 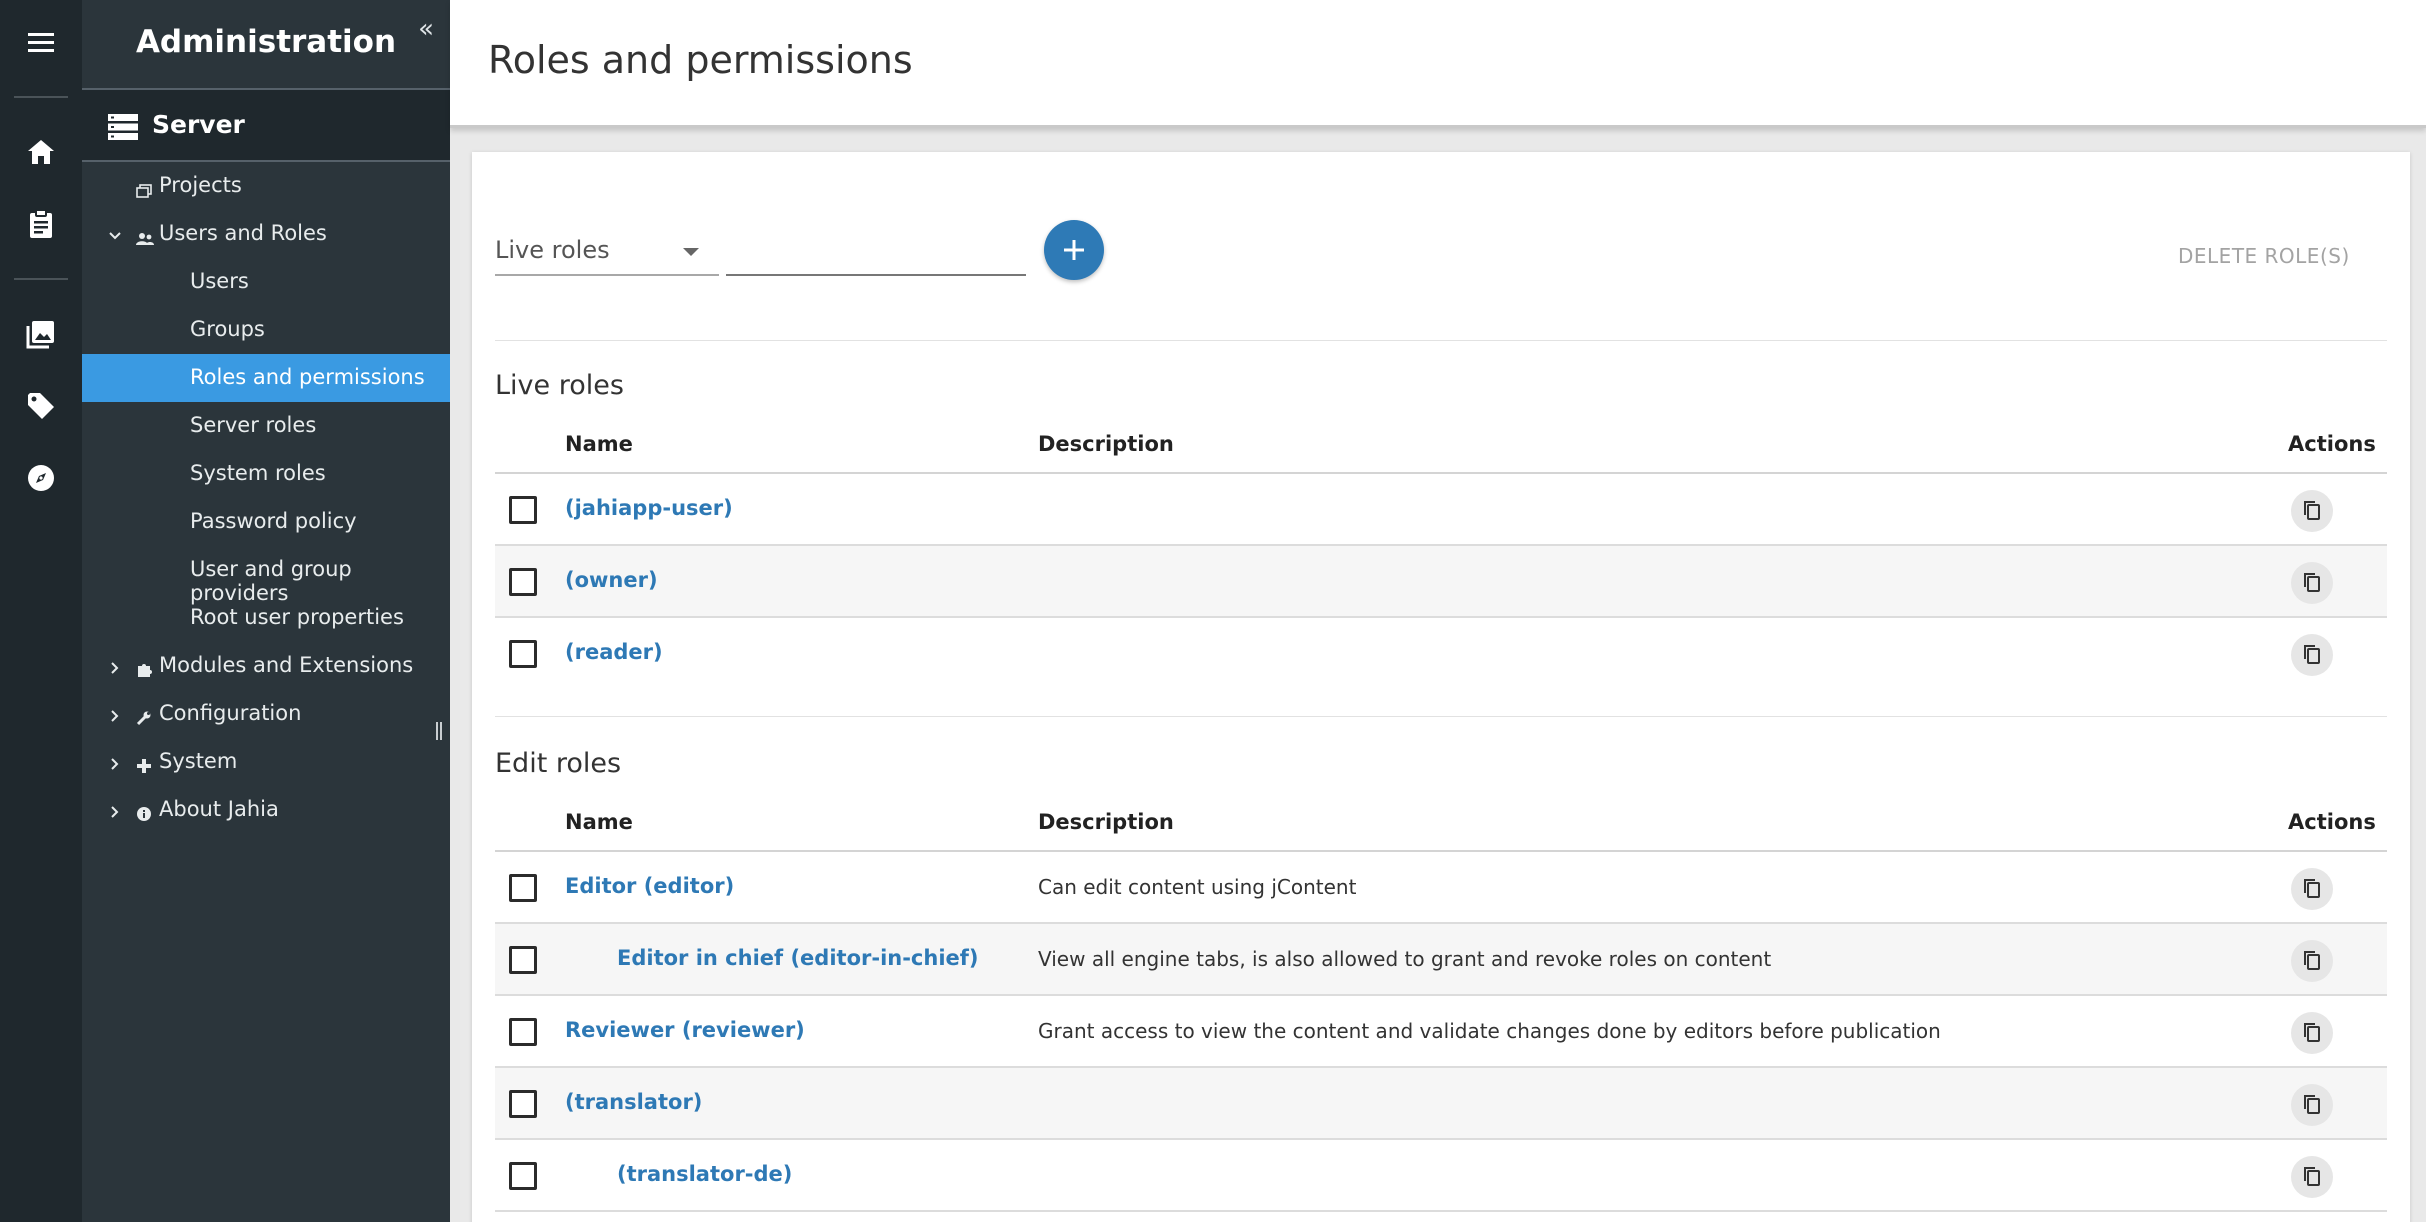 What do you see at coordinates (145, 239) in the screenshot?
I see `users-icon` at bounding box center [145, 239].